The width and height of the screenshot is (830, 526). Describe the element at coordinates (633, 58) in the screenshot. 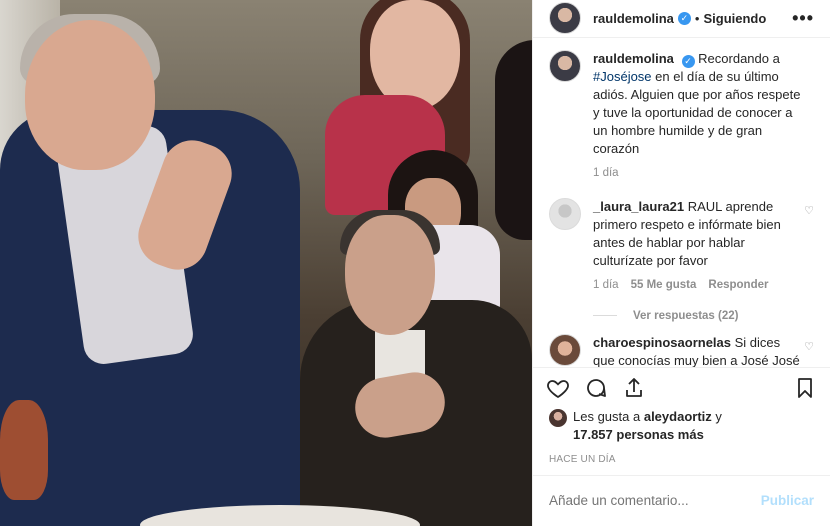

I see `caption-username: rauldemolina` at that location.